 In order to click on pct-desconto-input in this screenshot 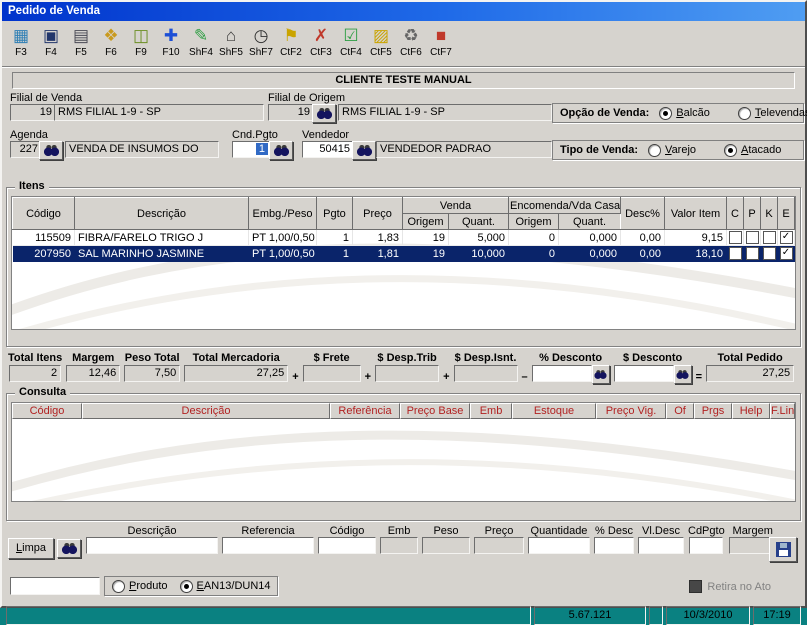, I will do `click(561, 373)`.